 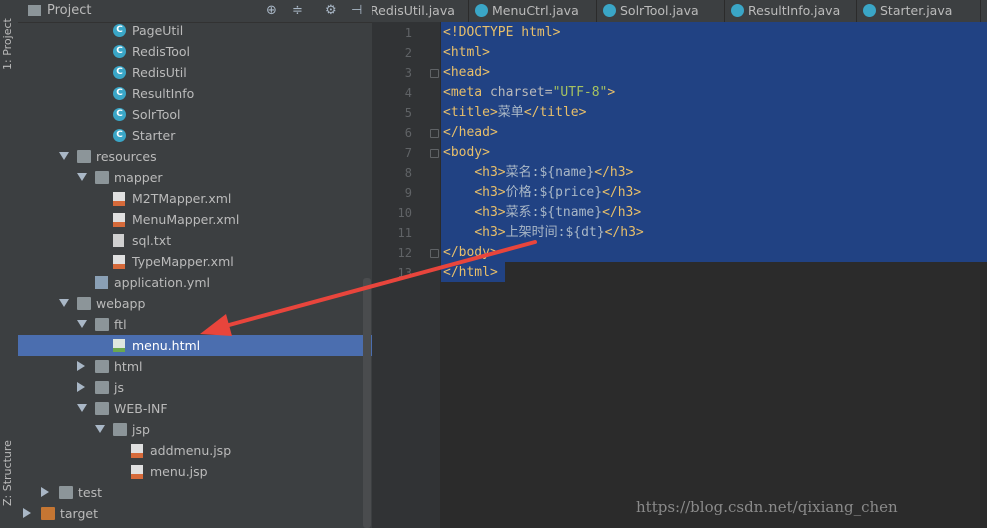 I want to click on tree-row: M2TMapper.xml, so click(x=195, y=198).